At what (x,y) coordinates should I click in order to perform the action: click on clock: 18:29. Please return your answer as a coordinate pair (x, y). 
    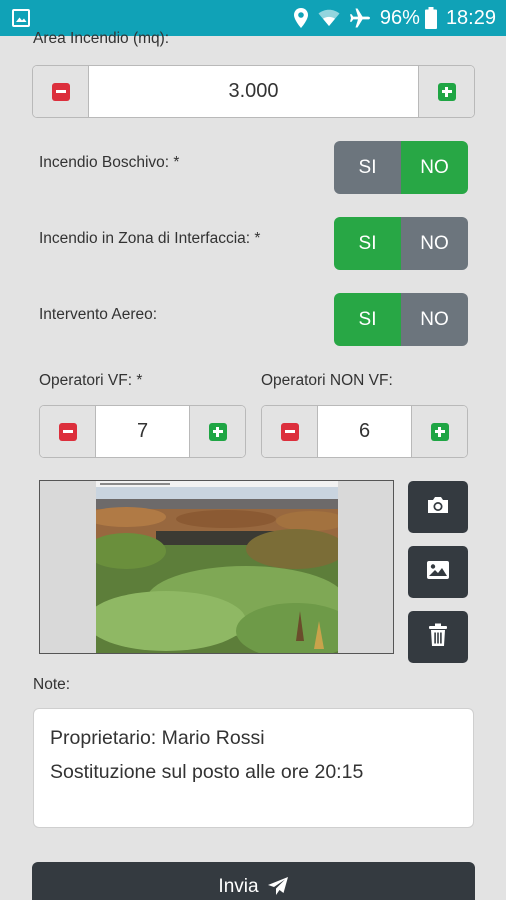
    Looking at the image, I should click on (470, 17).